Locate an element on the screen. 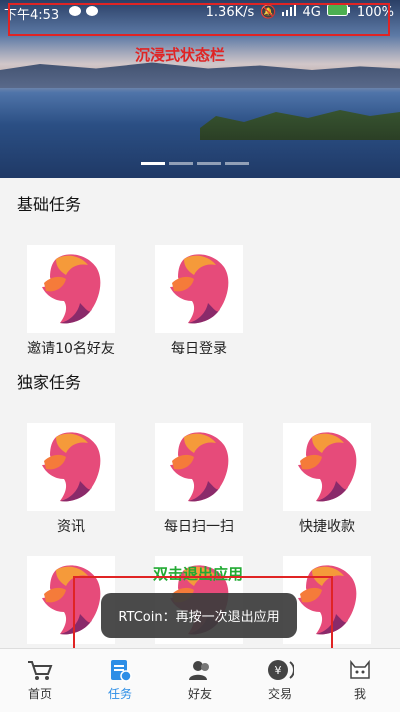 Image resolution: width=400 pixels, height=712 pixels. yen-coin-icon: ¥ is located at coordinates (280, 670).